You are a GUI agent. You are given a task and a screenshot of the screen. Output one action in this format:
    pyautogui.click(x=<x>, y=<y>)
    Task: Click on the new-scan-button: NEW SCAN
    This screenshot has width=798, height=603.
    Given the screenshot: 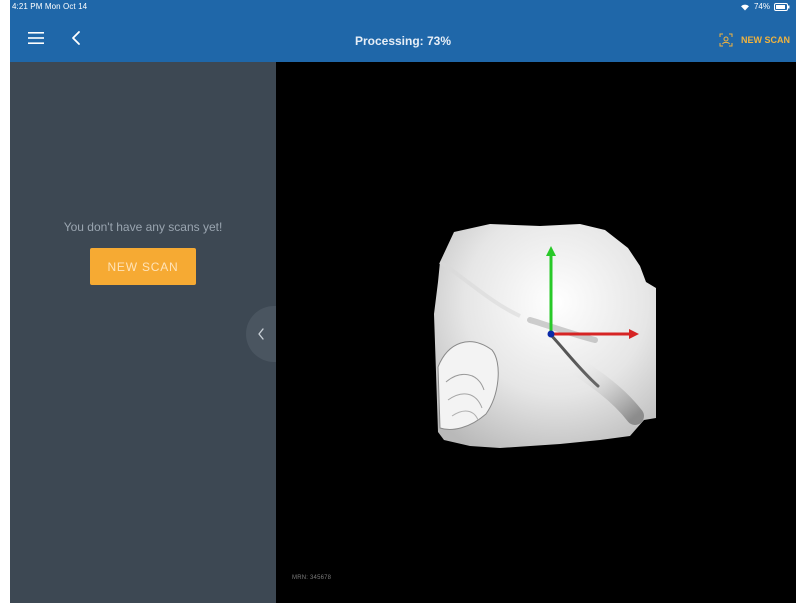 What is the action you would take?
    pyautogui.click(x=143, y=266)
    